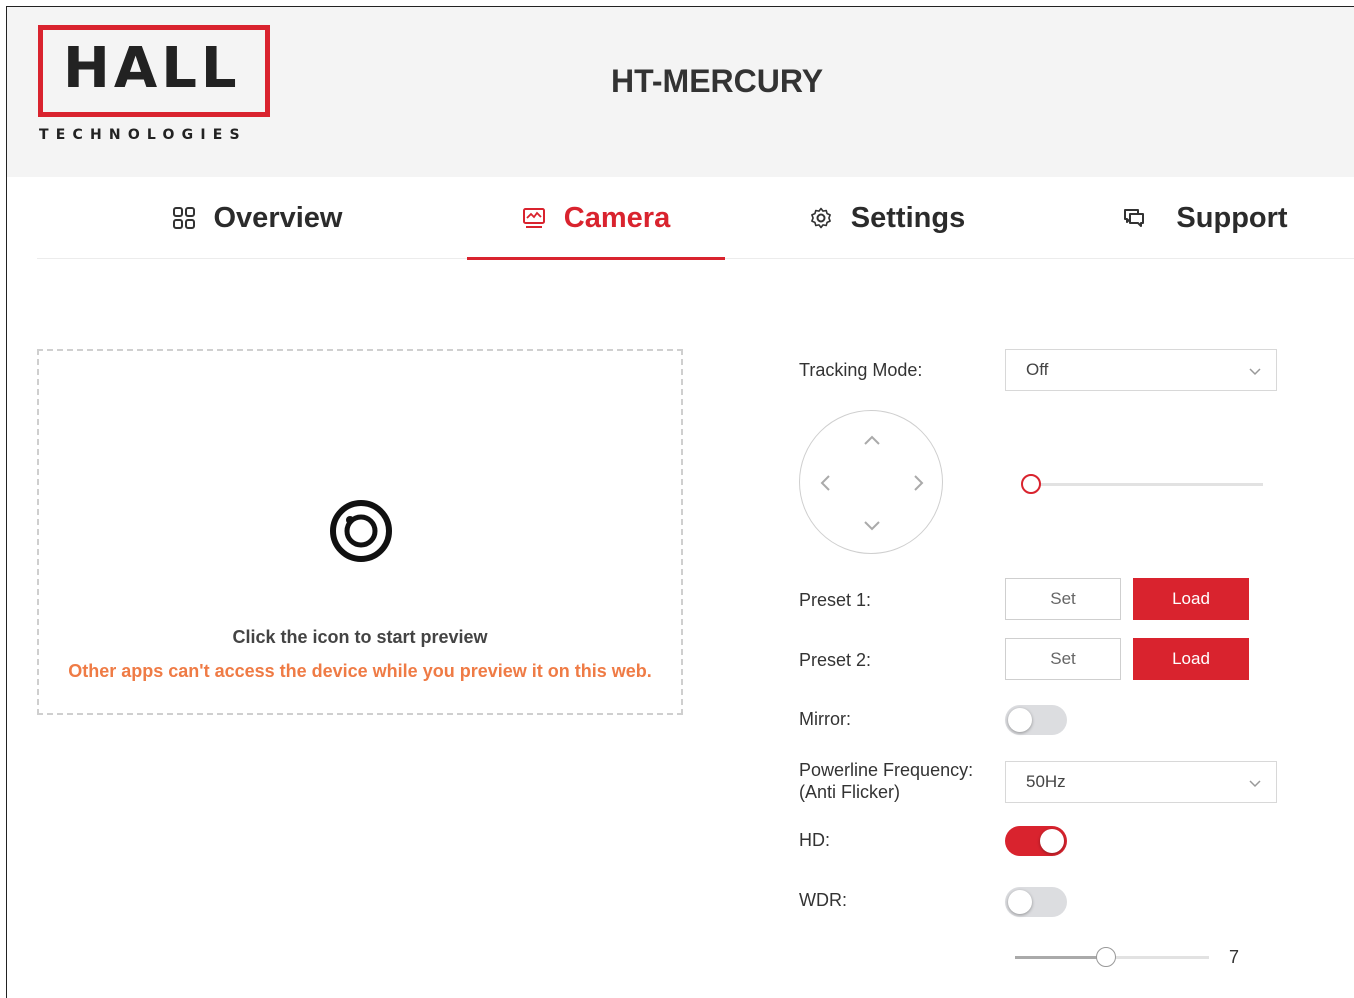  Describe the element at coordinates (886, 770) in the screenshot. I see `powerline-label-line1: Powerline Frequency:` at that location.